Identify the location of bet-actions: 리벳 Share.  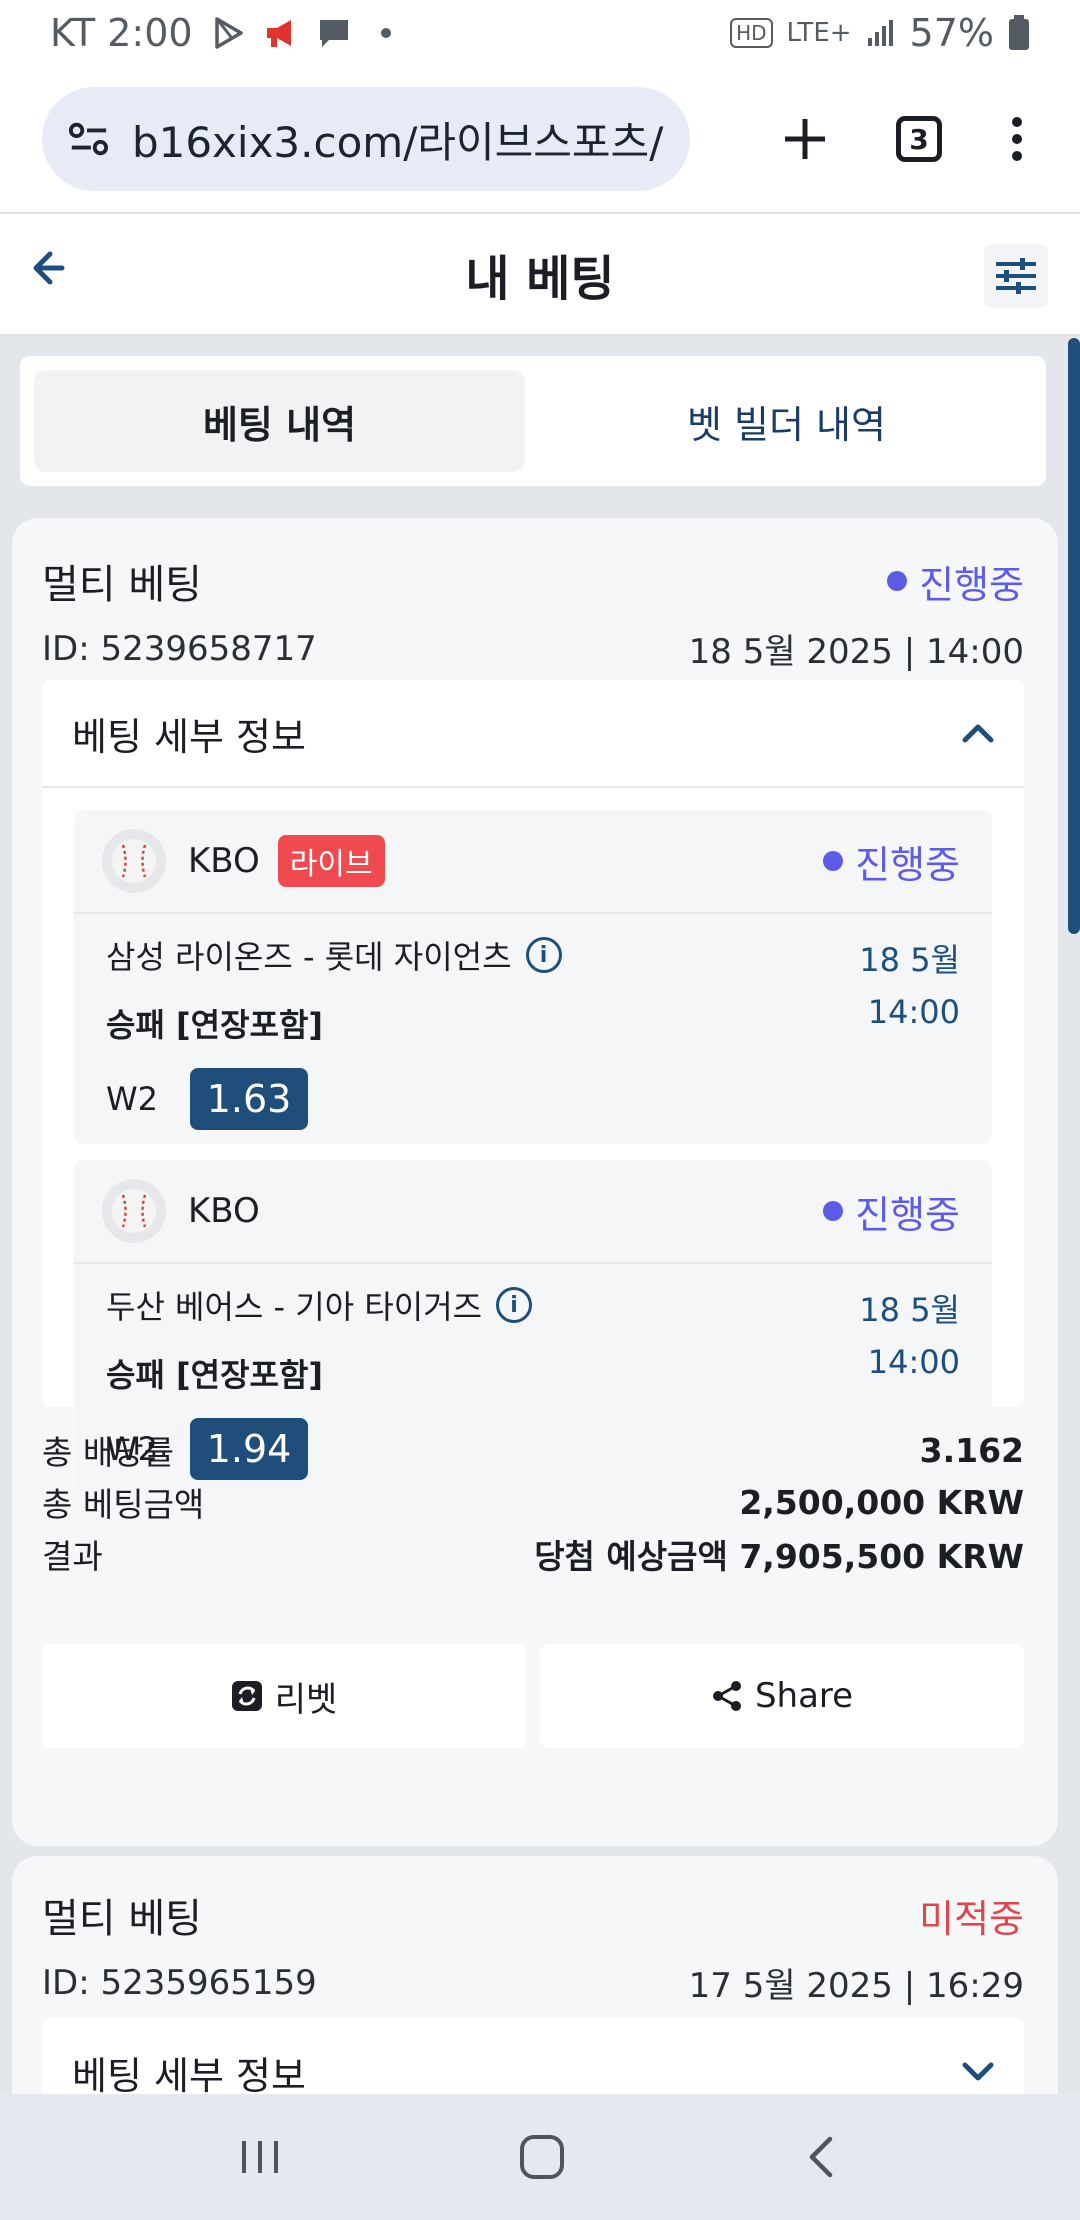
(533, 1696).